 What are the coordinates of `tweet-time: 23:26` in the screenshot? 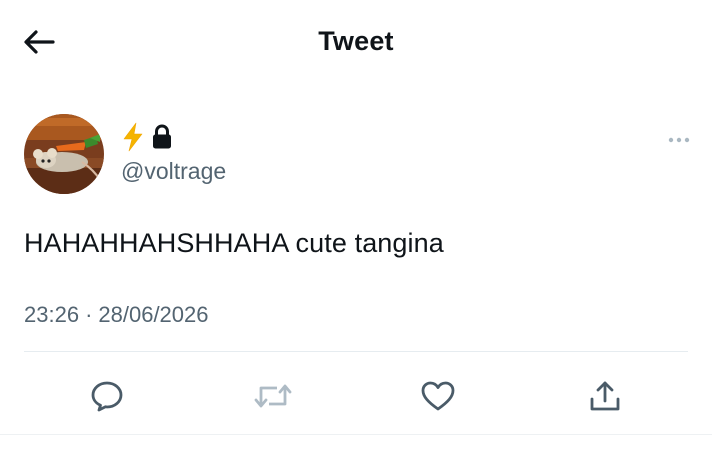 It's located at (52, 314).